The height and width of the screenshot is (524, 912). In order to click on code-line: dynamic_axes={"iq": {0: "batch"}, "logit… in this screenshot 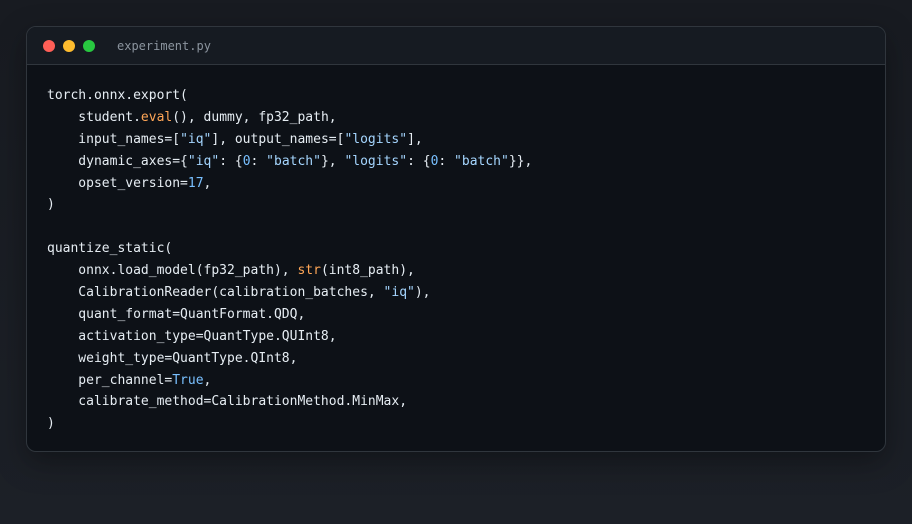, I will do `click(466, 162)`.